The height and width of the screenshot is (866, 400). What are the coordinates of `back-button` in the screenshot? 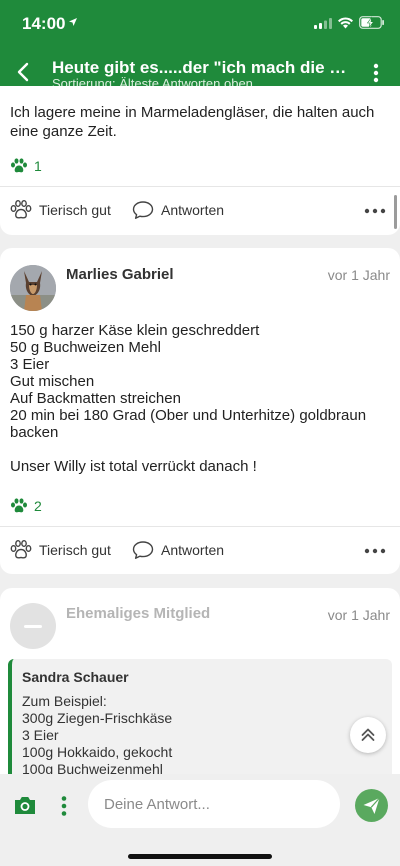 It's located at (24, 72).